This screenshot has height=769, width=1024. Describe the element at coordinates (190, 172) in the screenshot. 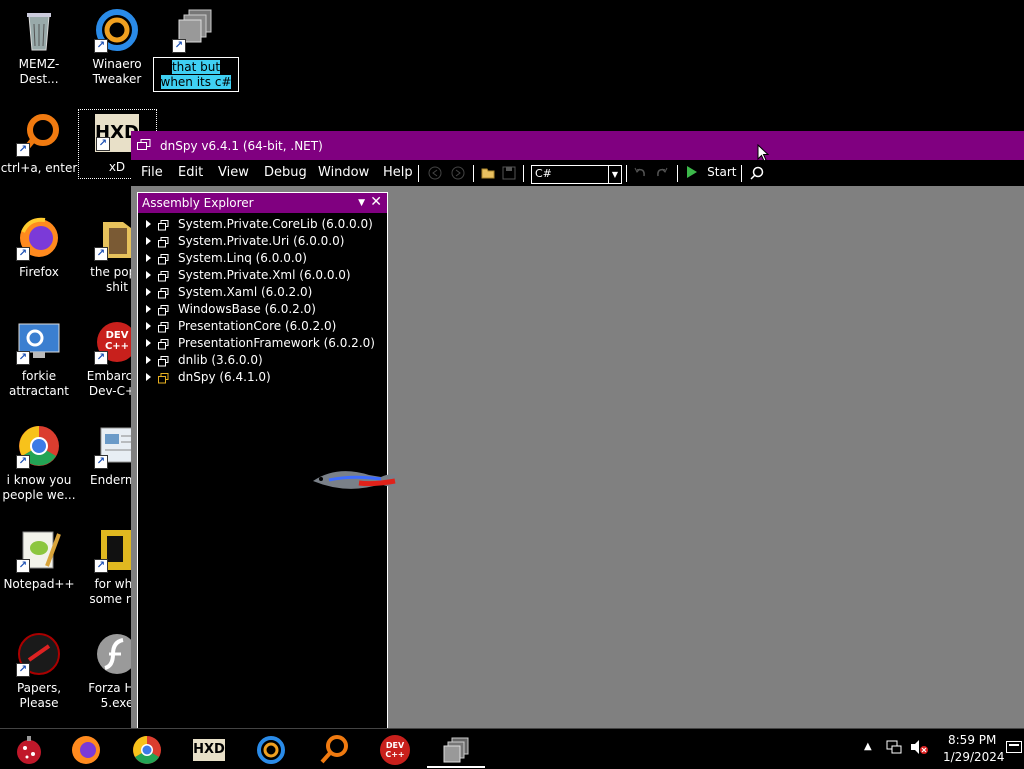

I see `menu-edit: Edit` at that location.